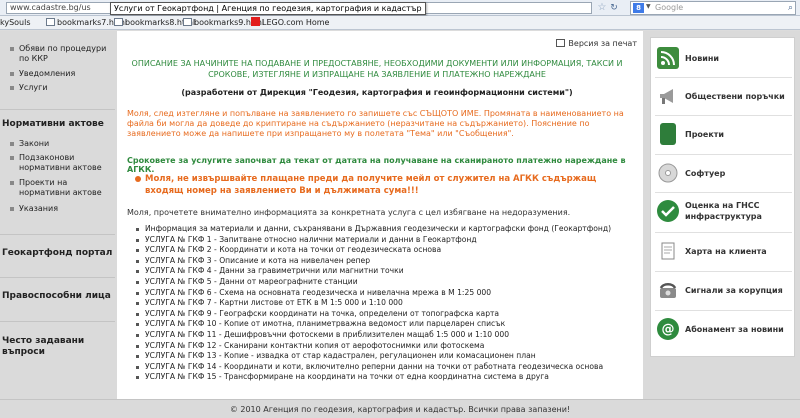 This screenshot has width=800, height=418. Describe the element at coordinates (59, 163) in the screenshot. I see `sidebar-item-bylaws: Подзаконови нормативни актове` at that location.